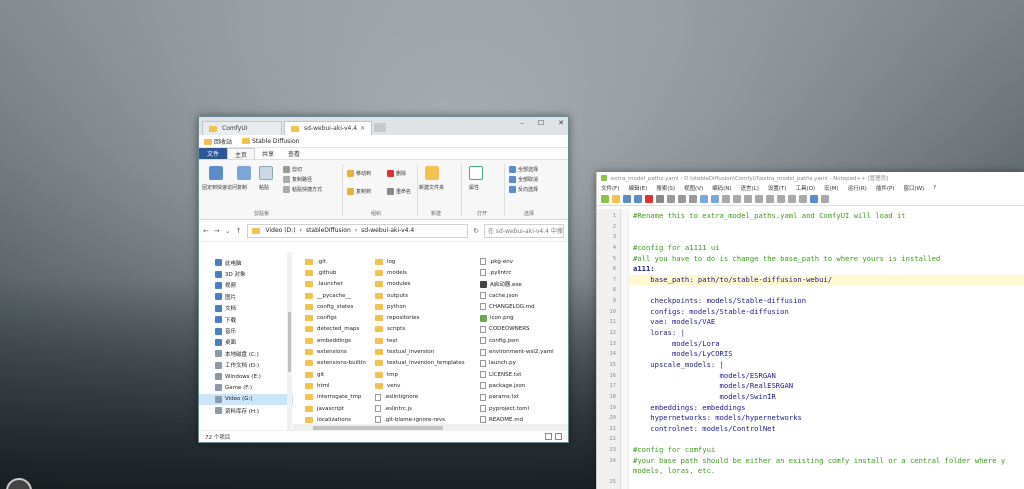 This screenshot has width=1024, height=489. Describe the element at coordinates (228, 231) in the screenshot. I see `chevron-down-icon: ⌄` at that location.